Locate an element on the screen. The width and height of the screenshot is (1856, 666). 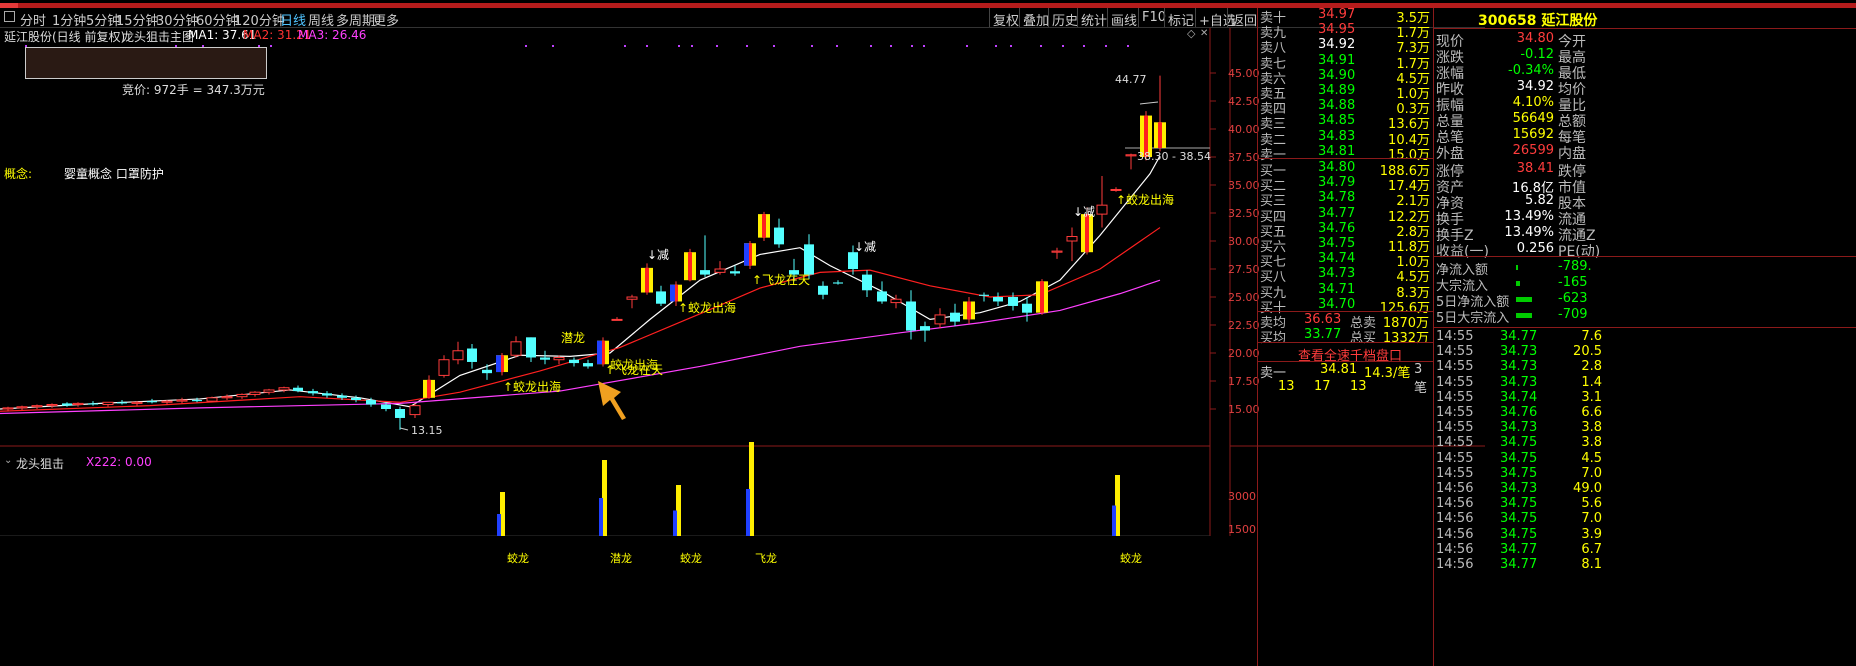
low-price-label: 13.15 is located at coordinates (427, 430).